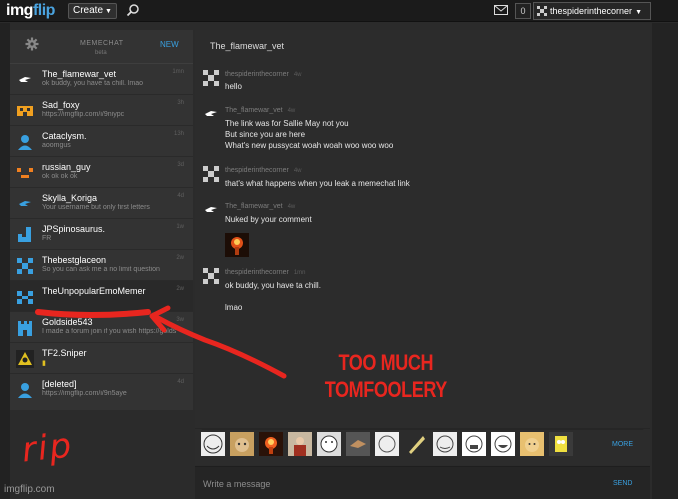 The height and width of the screenshot is (499, 678). I want to click on message-text: ok buddy, you have ta chill., so click(273, 285).